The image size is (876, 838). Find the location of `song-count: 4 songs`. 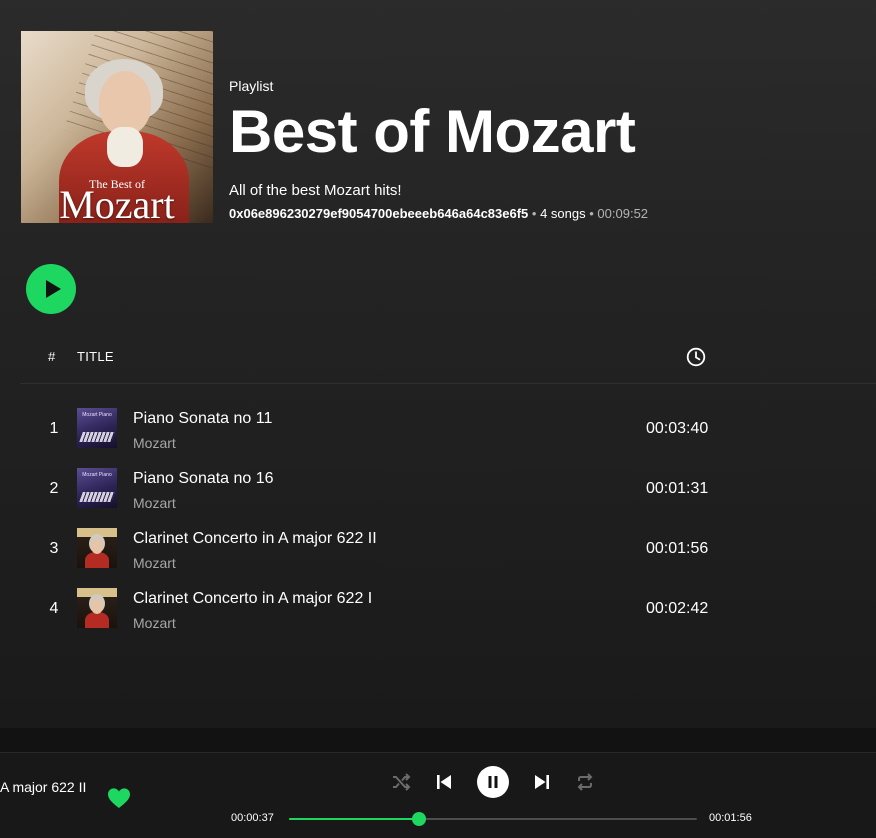

song-count: 4 songs is located at coordinates (563, 213).